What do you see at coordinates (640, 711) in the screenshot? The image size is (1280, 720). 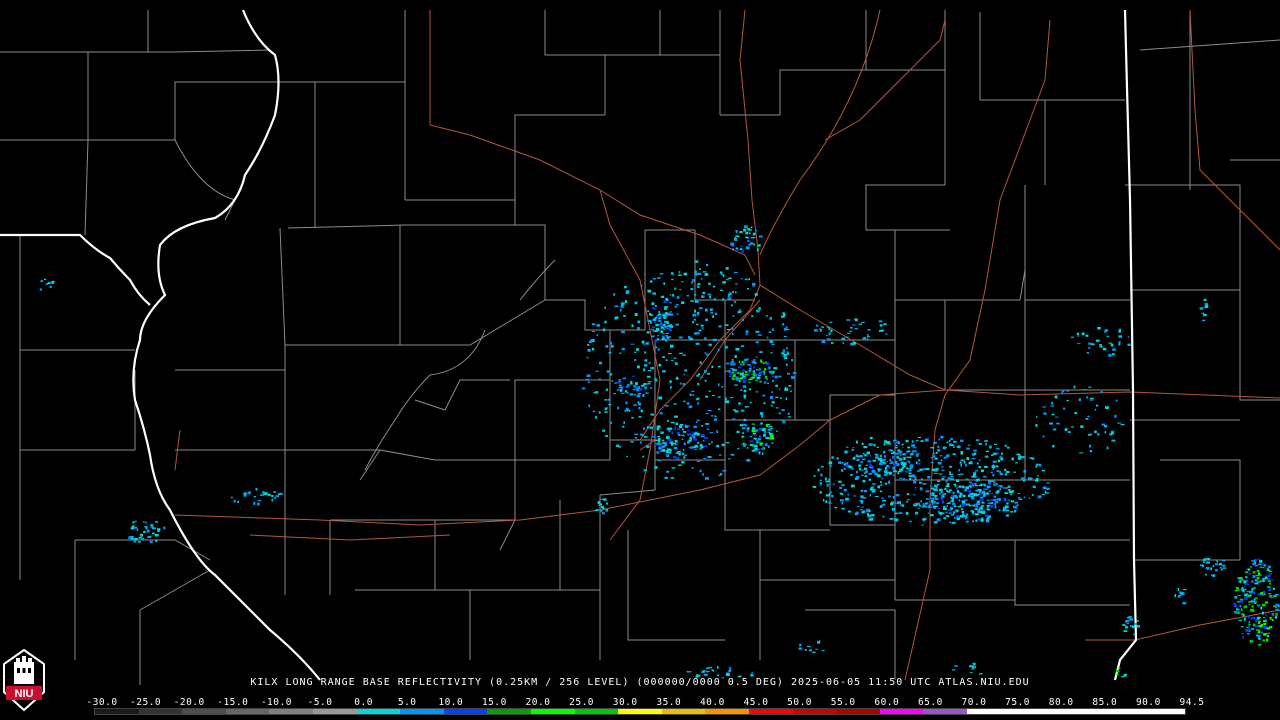 I see `scale-swatch` at bounding box center [640, 711].